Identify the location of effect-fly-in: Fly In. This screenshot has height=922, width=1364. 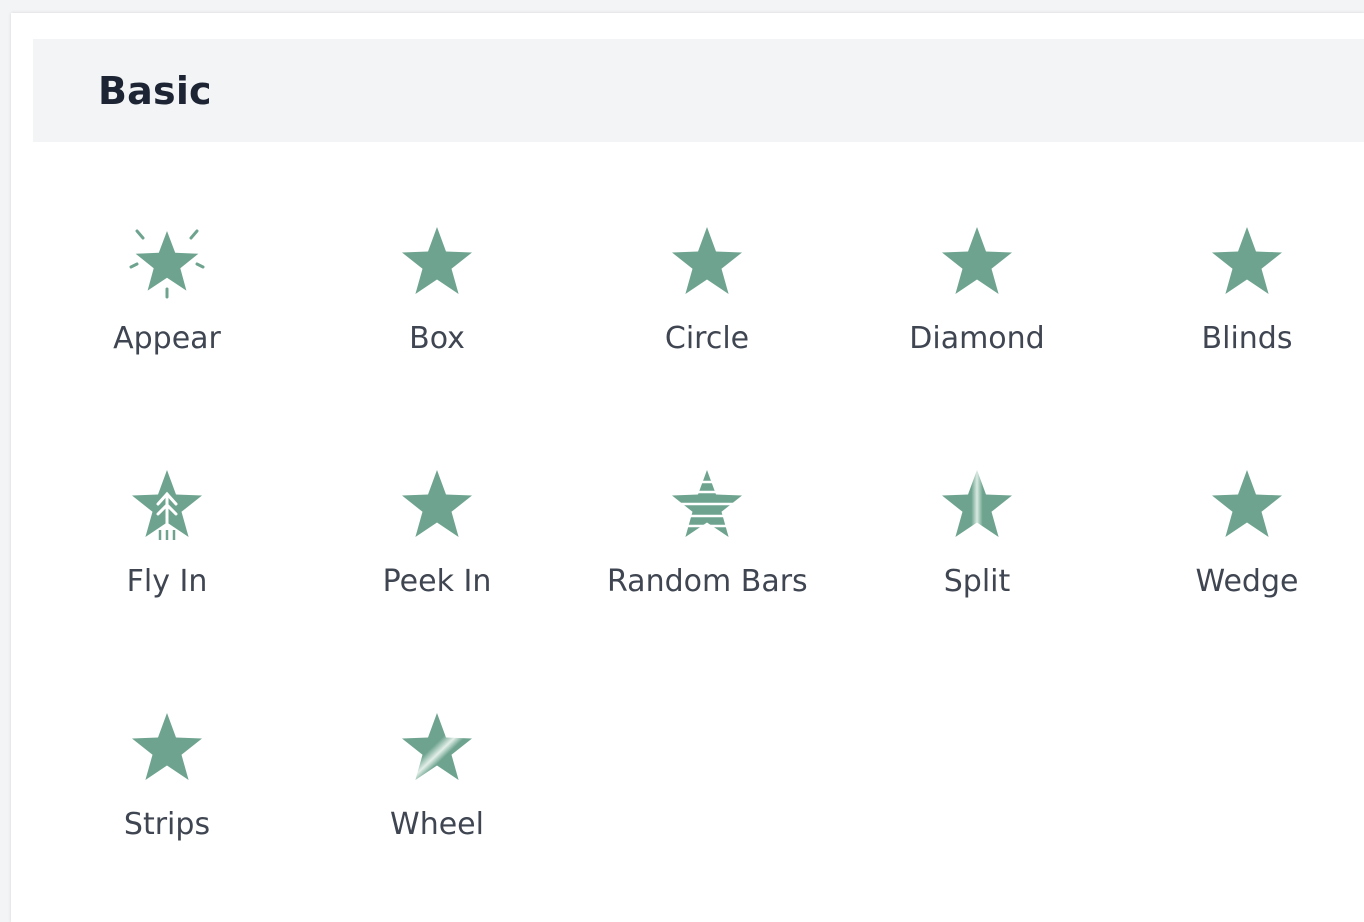
(167, 526).